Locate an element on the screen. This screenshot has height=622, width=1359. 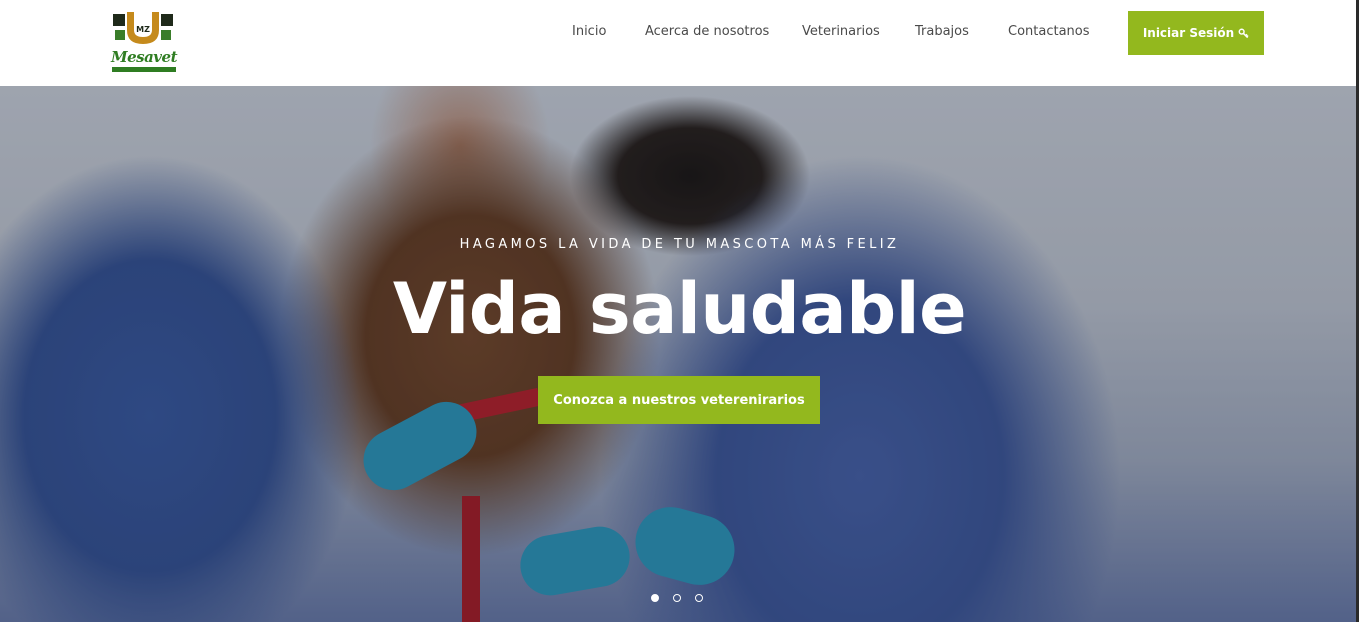
slider-dots is located at coordinates (677, 599).